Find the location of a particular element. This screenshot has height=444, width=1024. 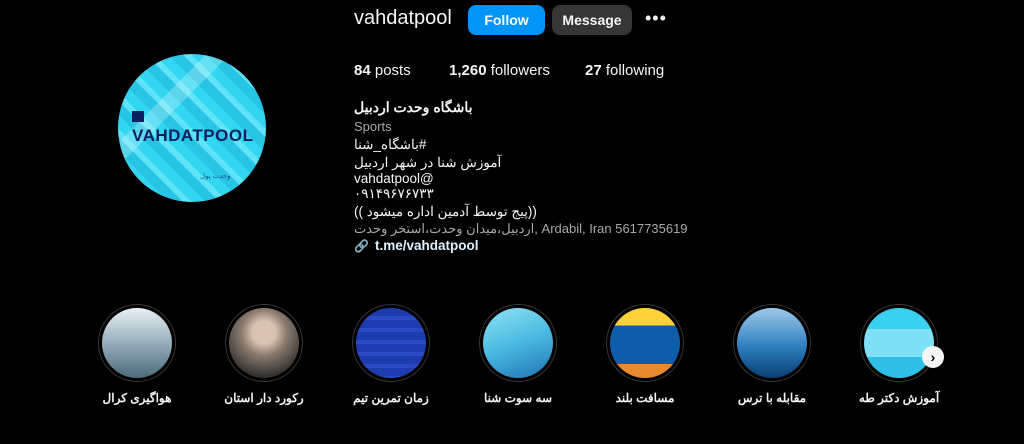

profile-full-name: باشگاه وحدت اردبیل is located at coordinates (413, 107).